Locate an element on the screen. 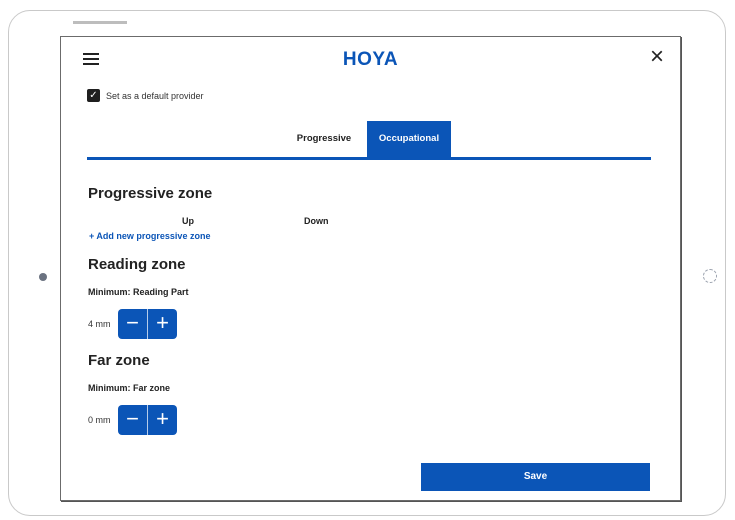  brand-logo: HOYA is located at coordinates (370, 59).